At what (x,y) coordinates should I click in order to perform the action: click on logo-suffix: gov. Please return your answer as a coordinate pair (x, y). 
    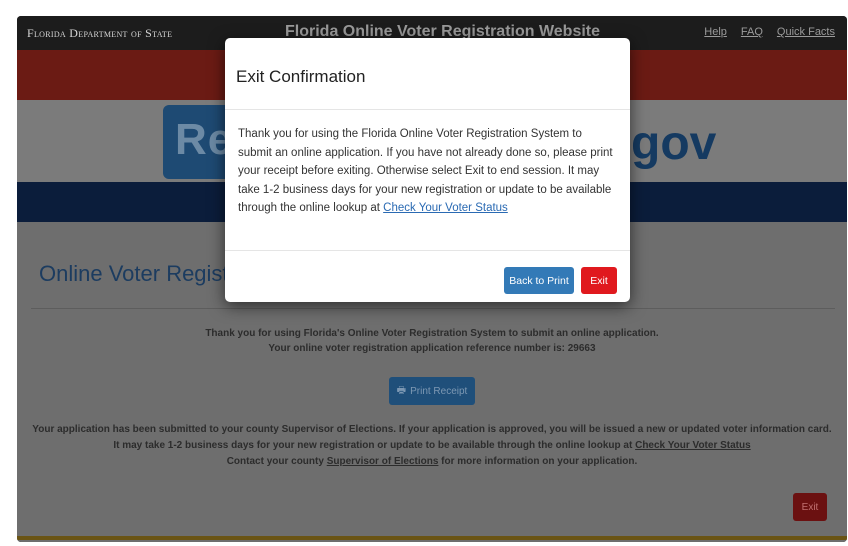
    Looking at the image, I should click on (674, 143).